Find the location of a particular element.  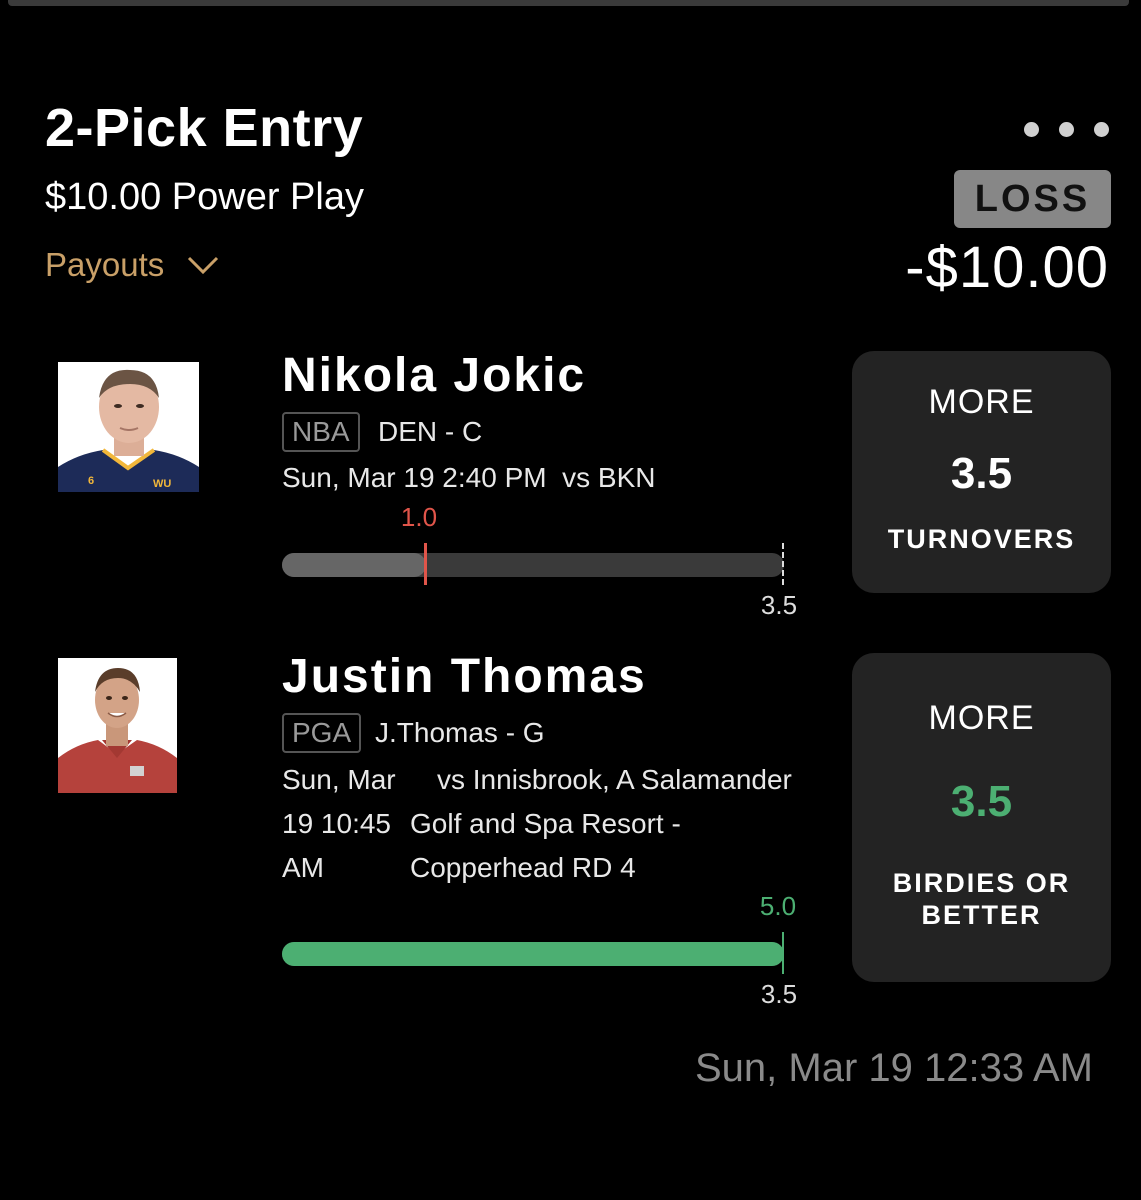

game-time: Sun, Mar 19 2:40 PM is located at coordinates (414, 477).